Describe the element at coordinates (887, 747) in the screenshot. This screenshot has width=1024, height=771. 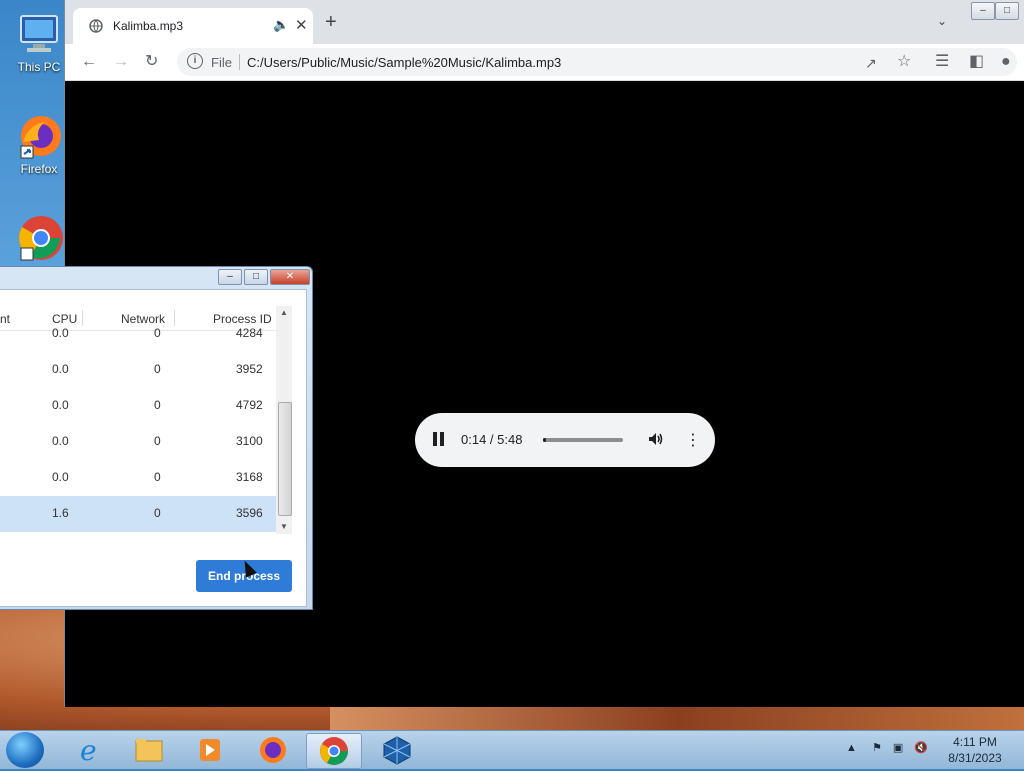
I see `system-tray: ▲ ⚑ ▣ 🔇` at that location.